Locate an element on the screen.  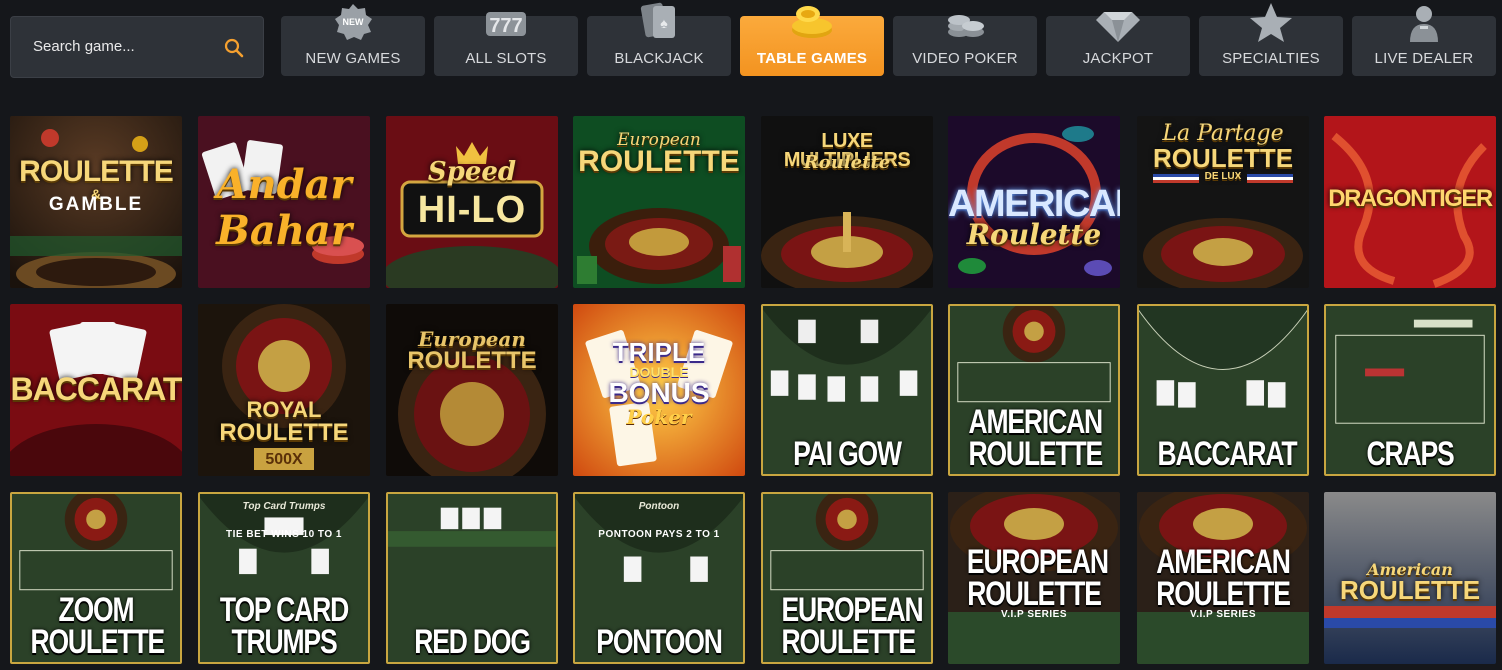
game-tile-european-roulette: European ROULETTE is located at coordinates (659, 202).